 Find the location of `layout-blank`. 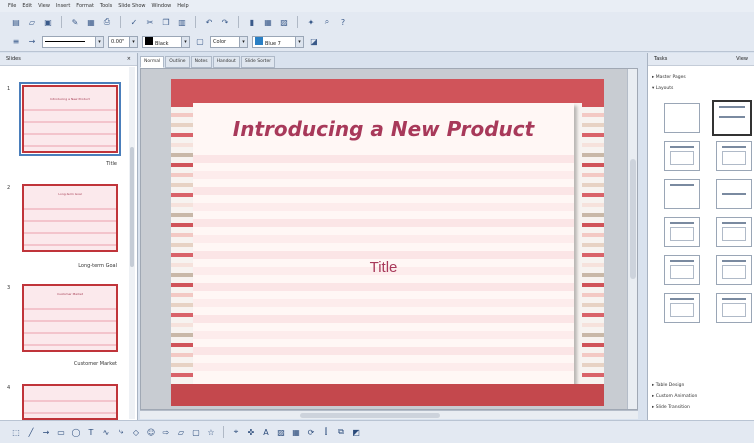

layout-blank is located at coordinates (682, 118).